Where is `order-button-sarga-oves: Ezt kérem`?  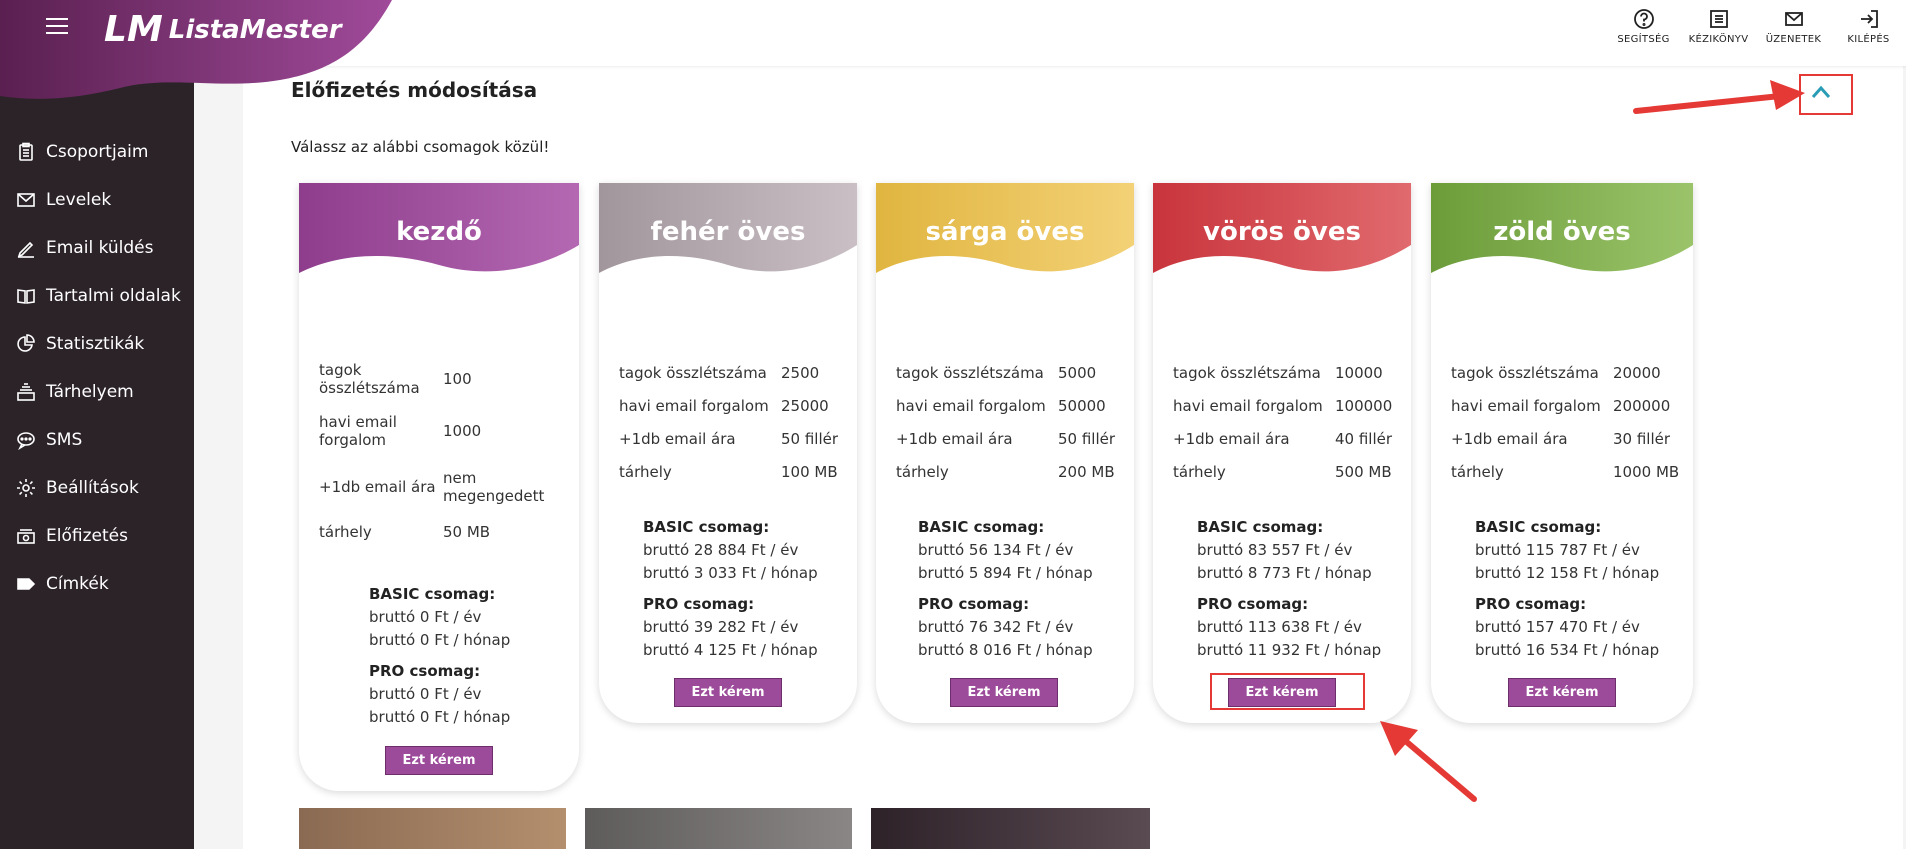
order-button-sarga-oves: Ezt kérem is located at coordinates (1004, 692).